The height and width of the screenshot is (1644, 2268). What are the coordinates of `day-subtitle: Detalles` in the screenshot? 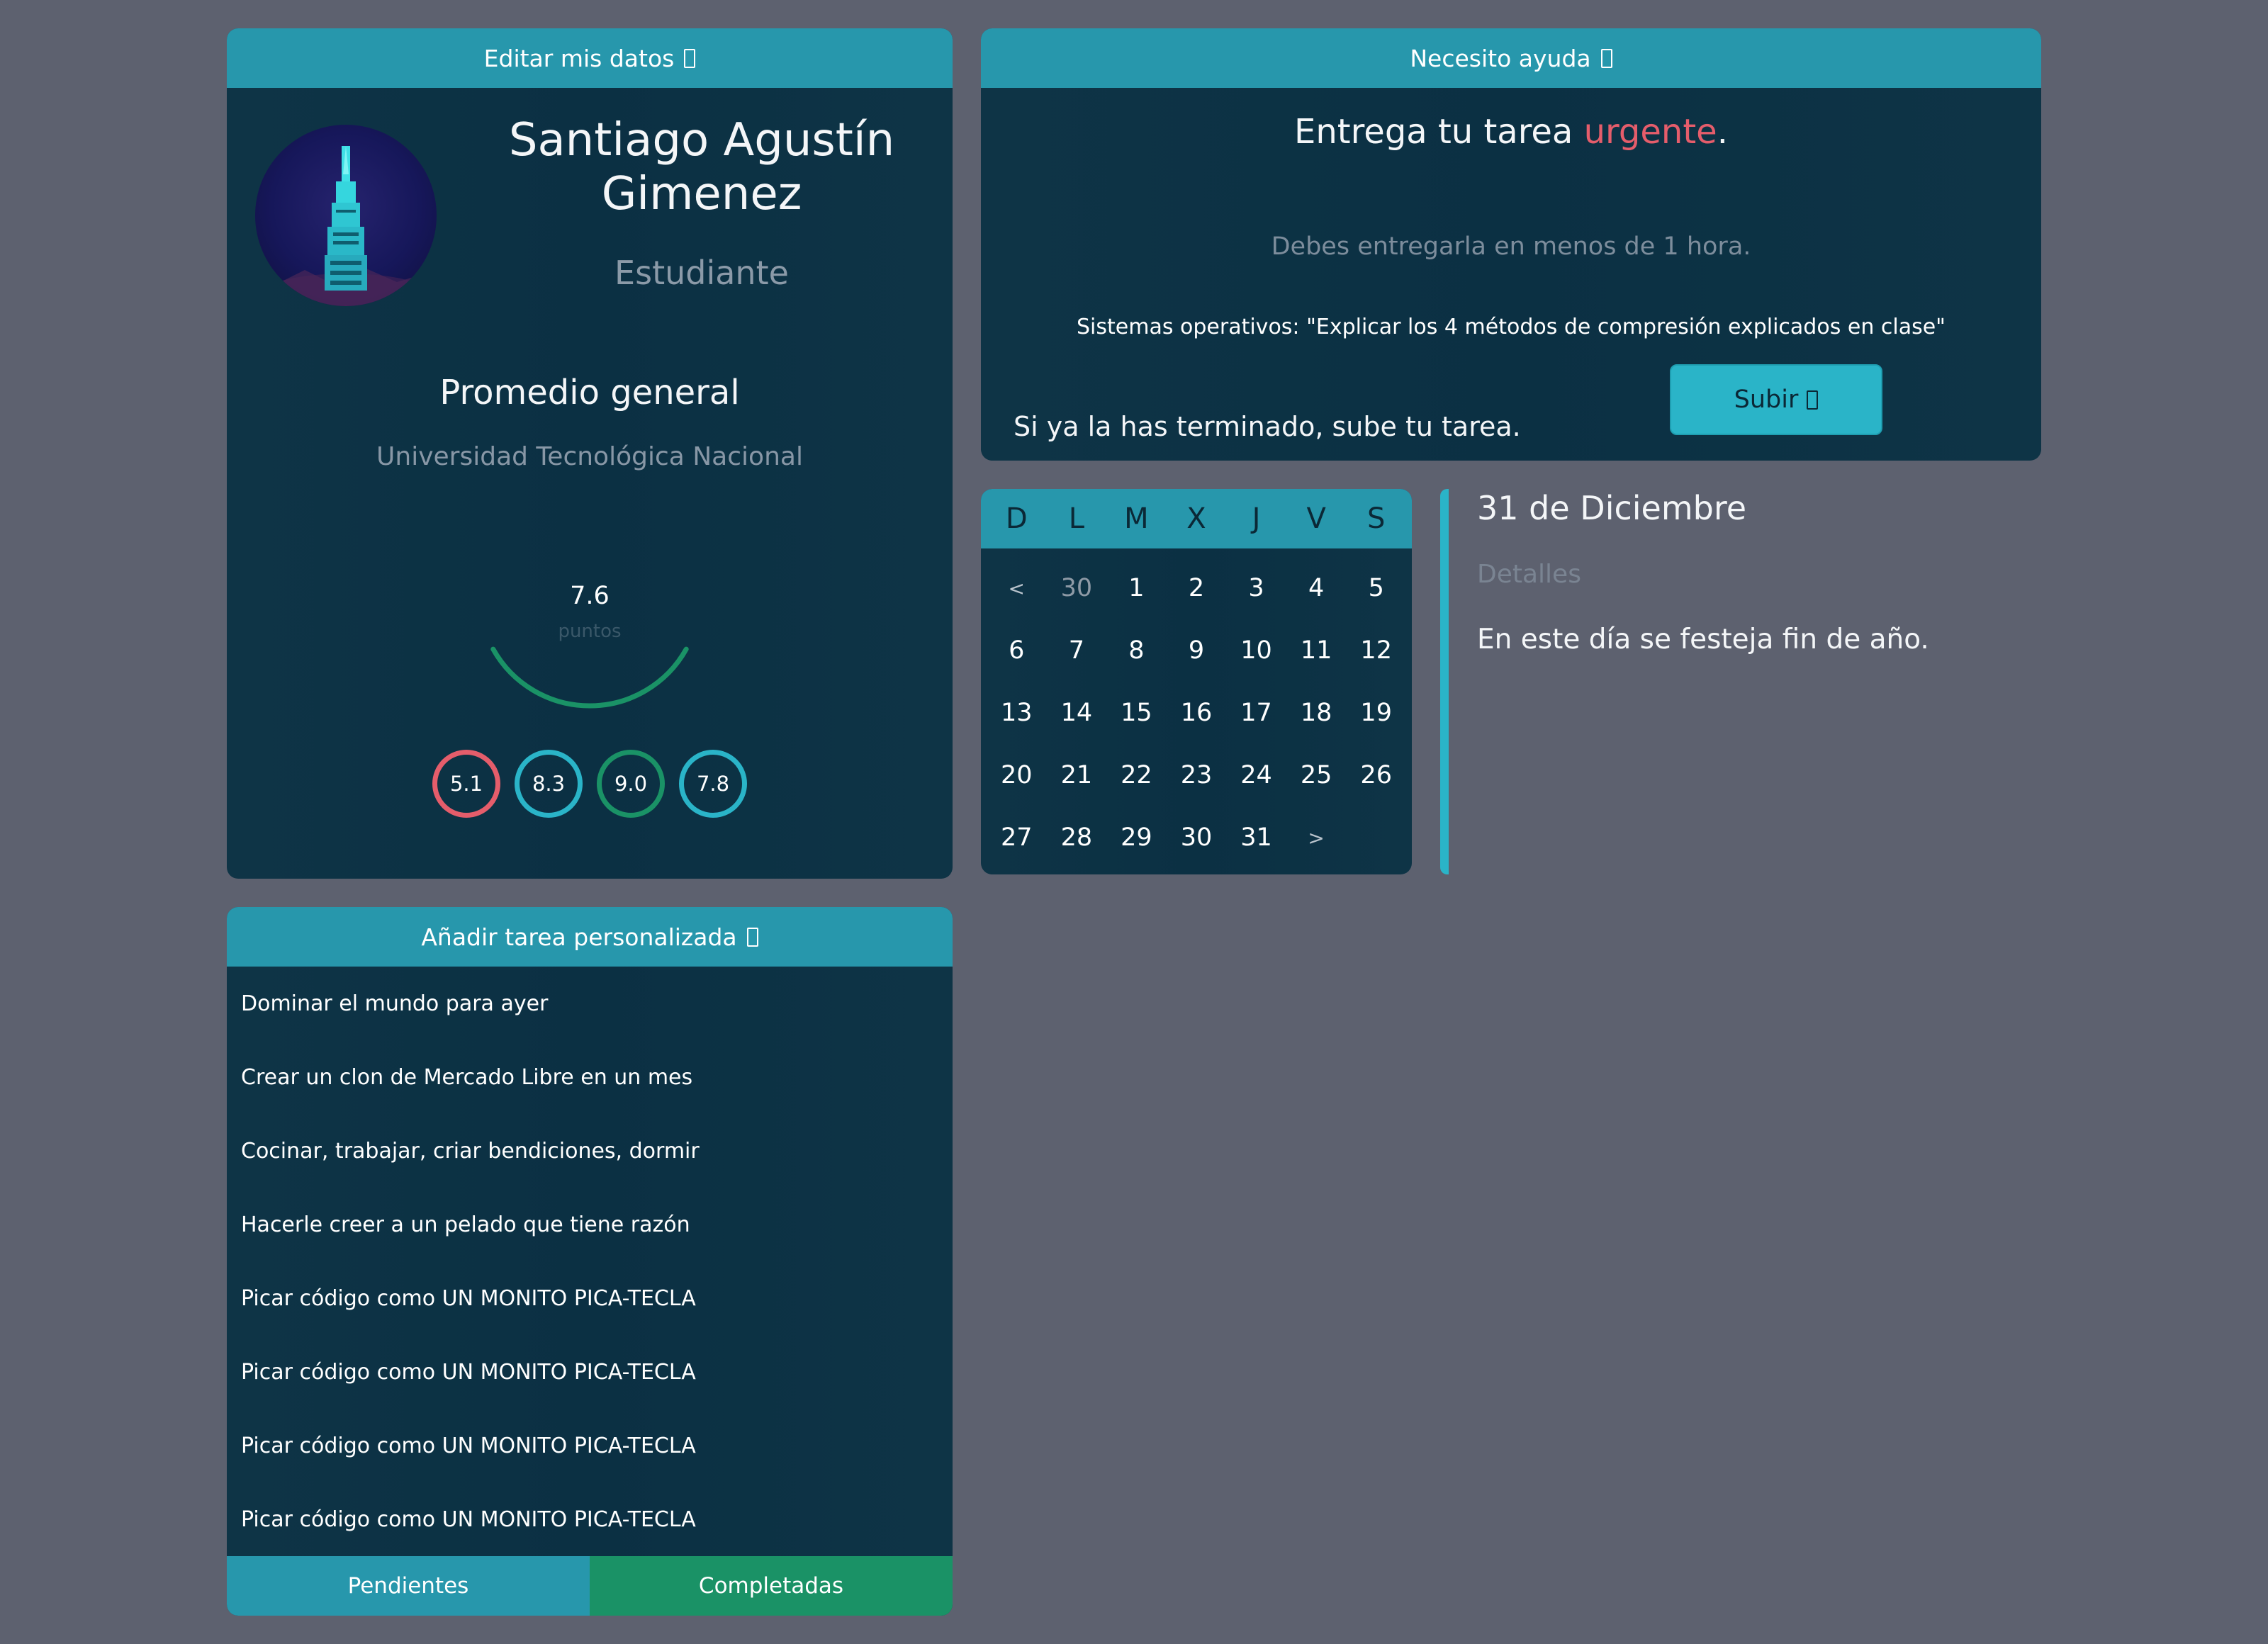 It's located at (1529, 575).